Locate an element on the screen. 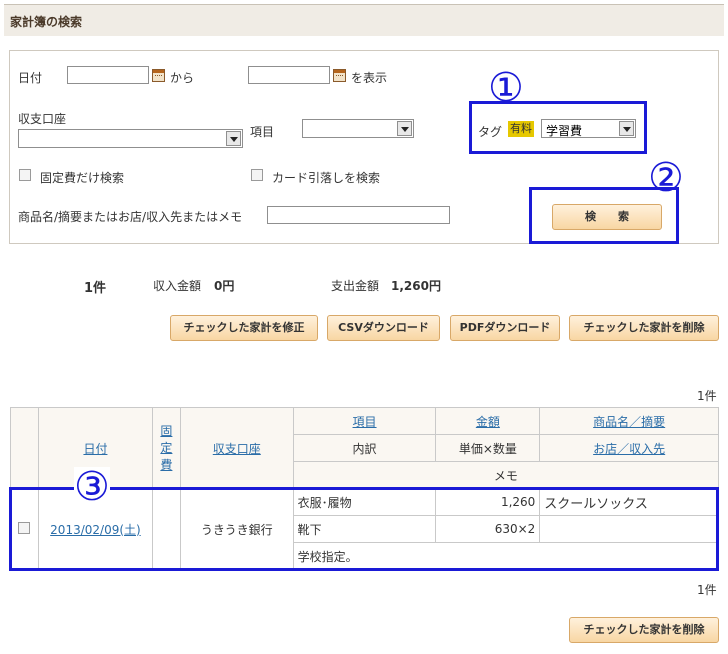 Image resolution: width=728 pixels, height=654 pixels. amount-header: 金額 is located at coordinates (488, 421).